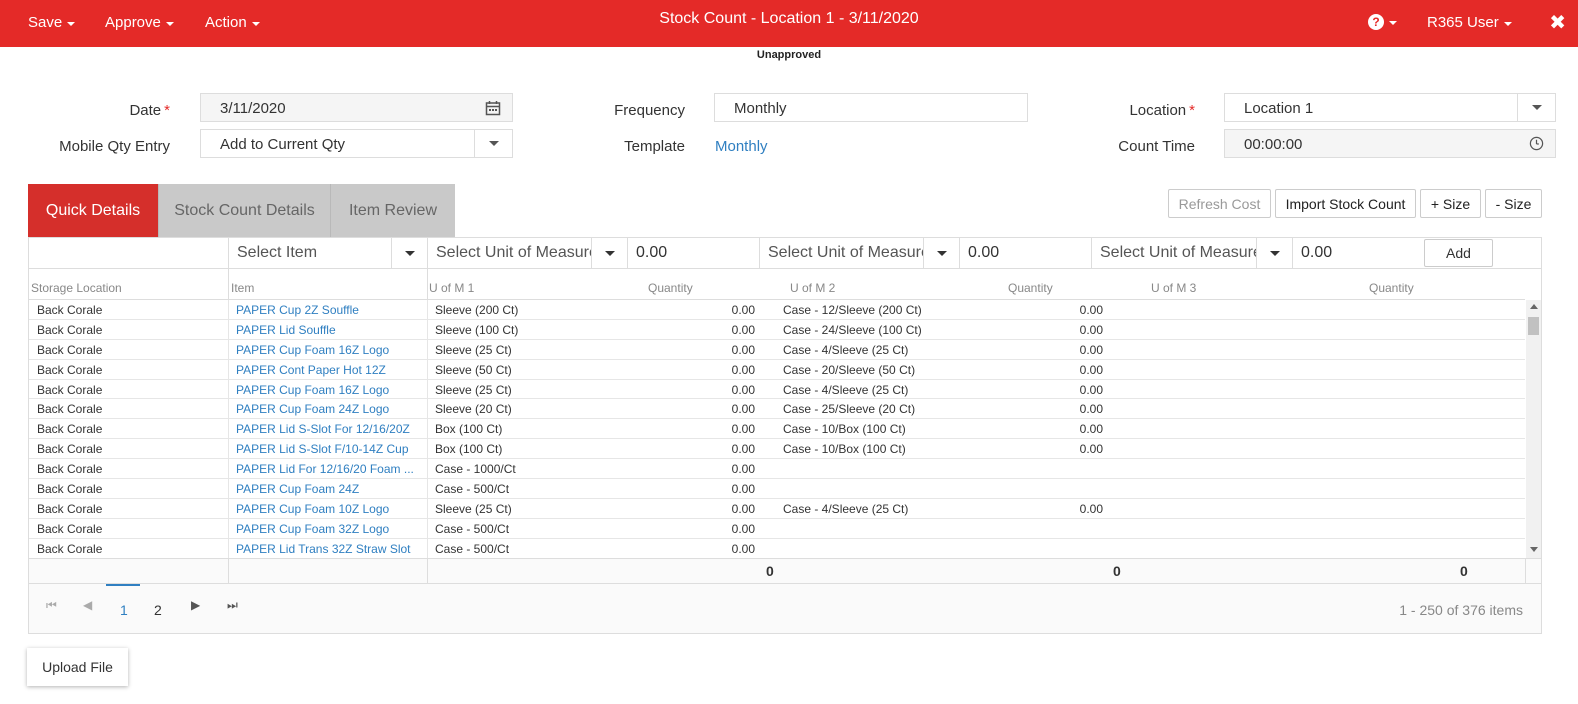 Image resolution: width=1578 pixels, height=704 pixels. What do you see at coordinates (149, 110) in the screenshot?
I see `date-label: Date *` at bounding box center [149, 110].